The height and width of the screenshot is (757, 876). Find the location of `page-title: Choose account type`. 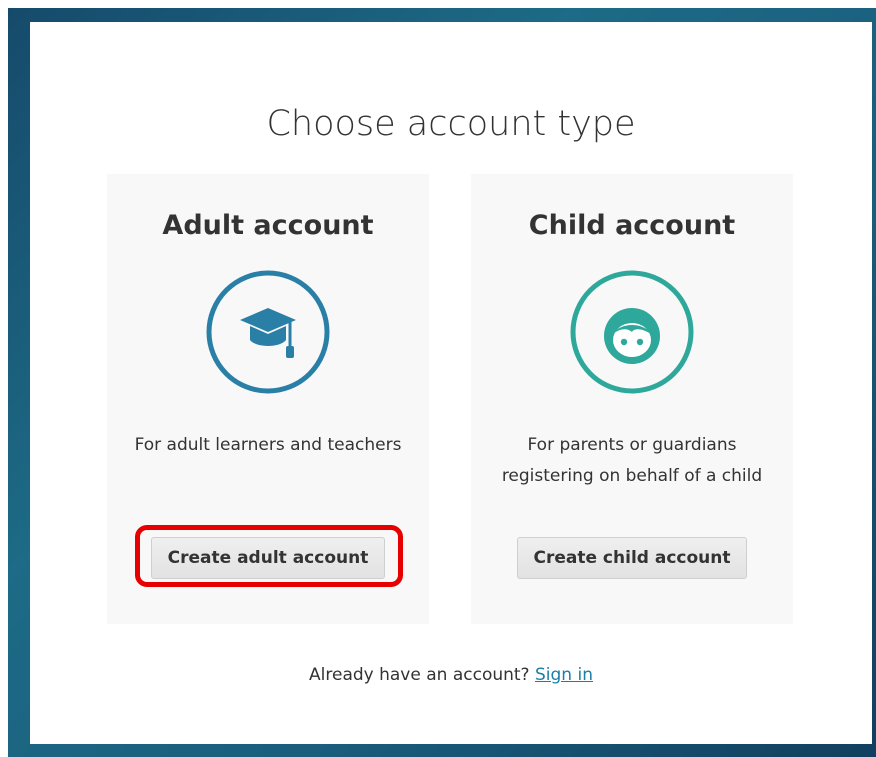

page-title: Choose account type is located at coordinates (451, 124).